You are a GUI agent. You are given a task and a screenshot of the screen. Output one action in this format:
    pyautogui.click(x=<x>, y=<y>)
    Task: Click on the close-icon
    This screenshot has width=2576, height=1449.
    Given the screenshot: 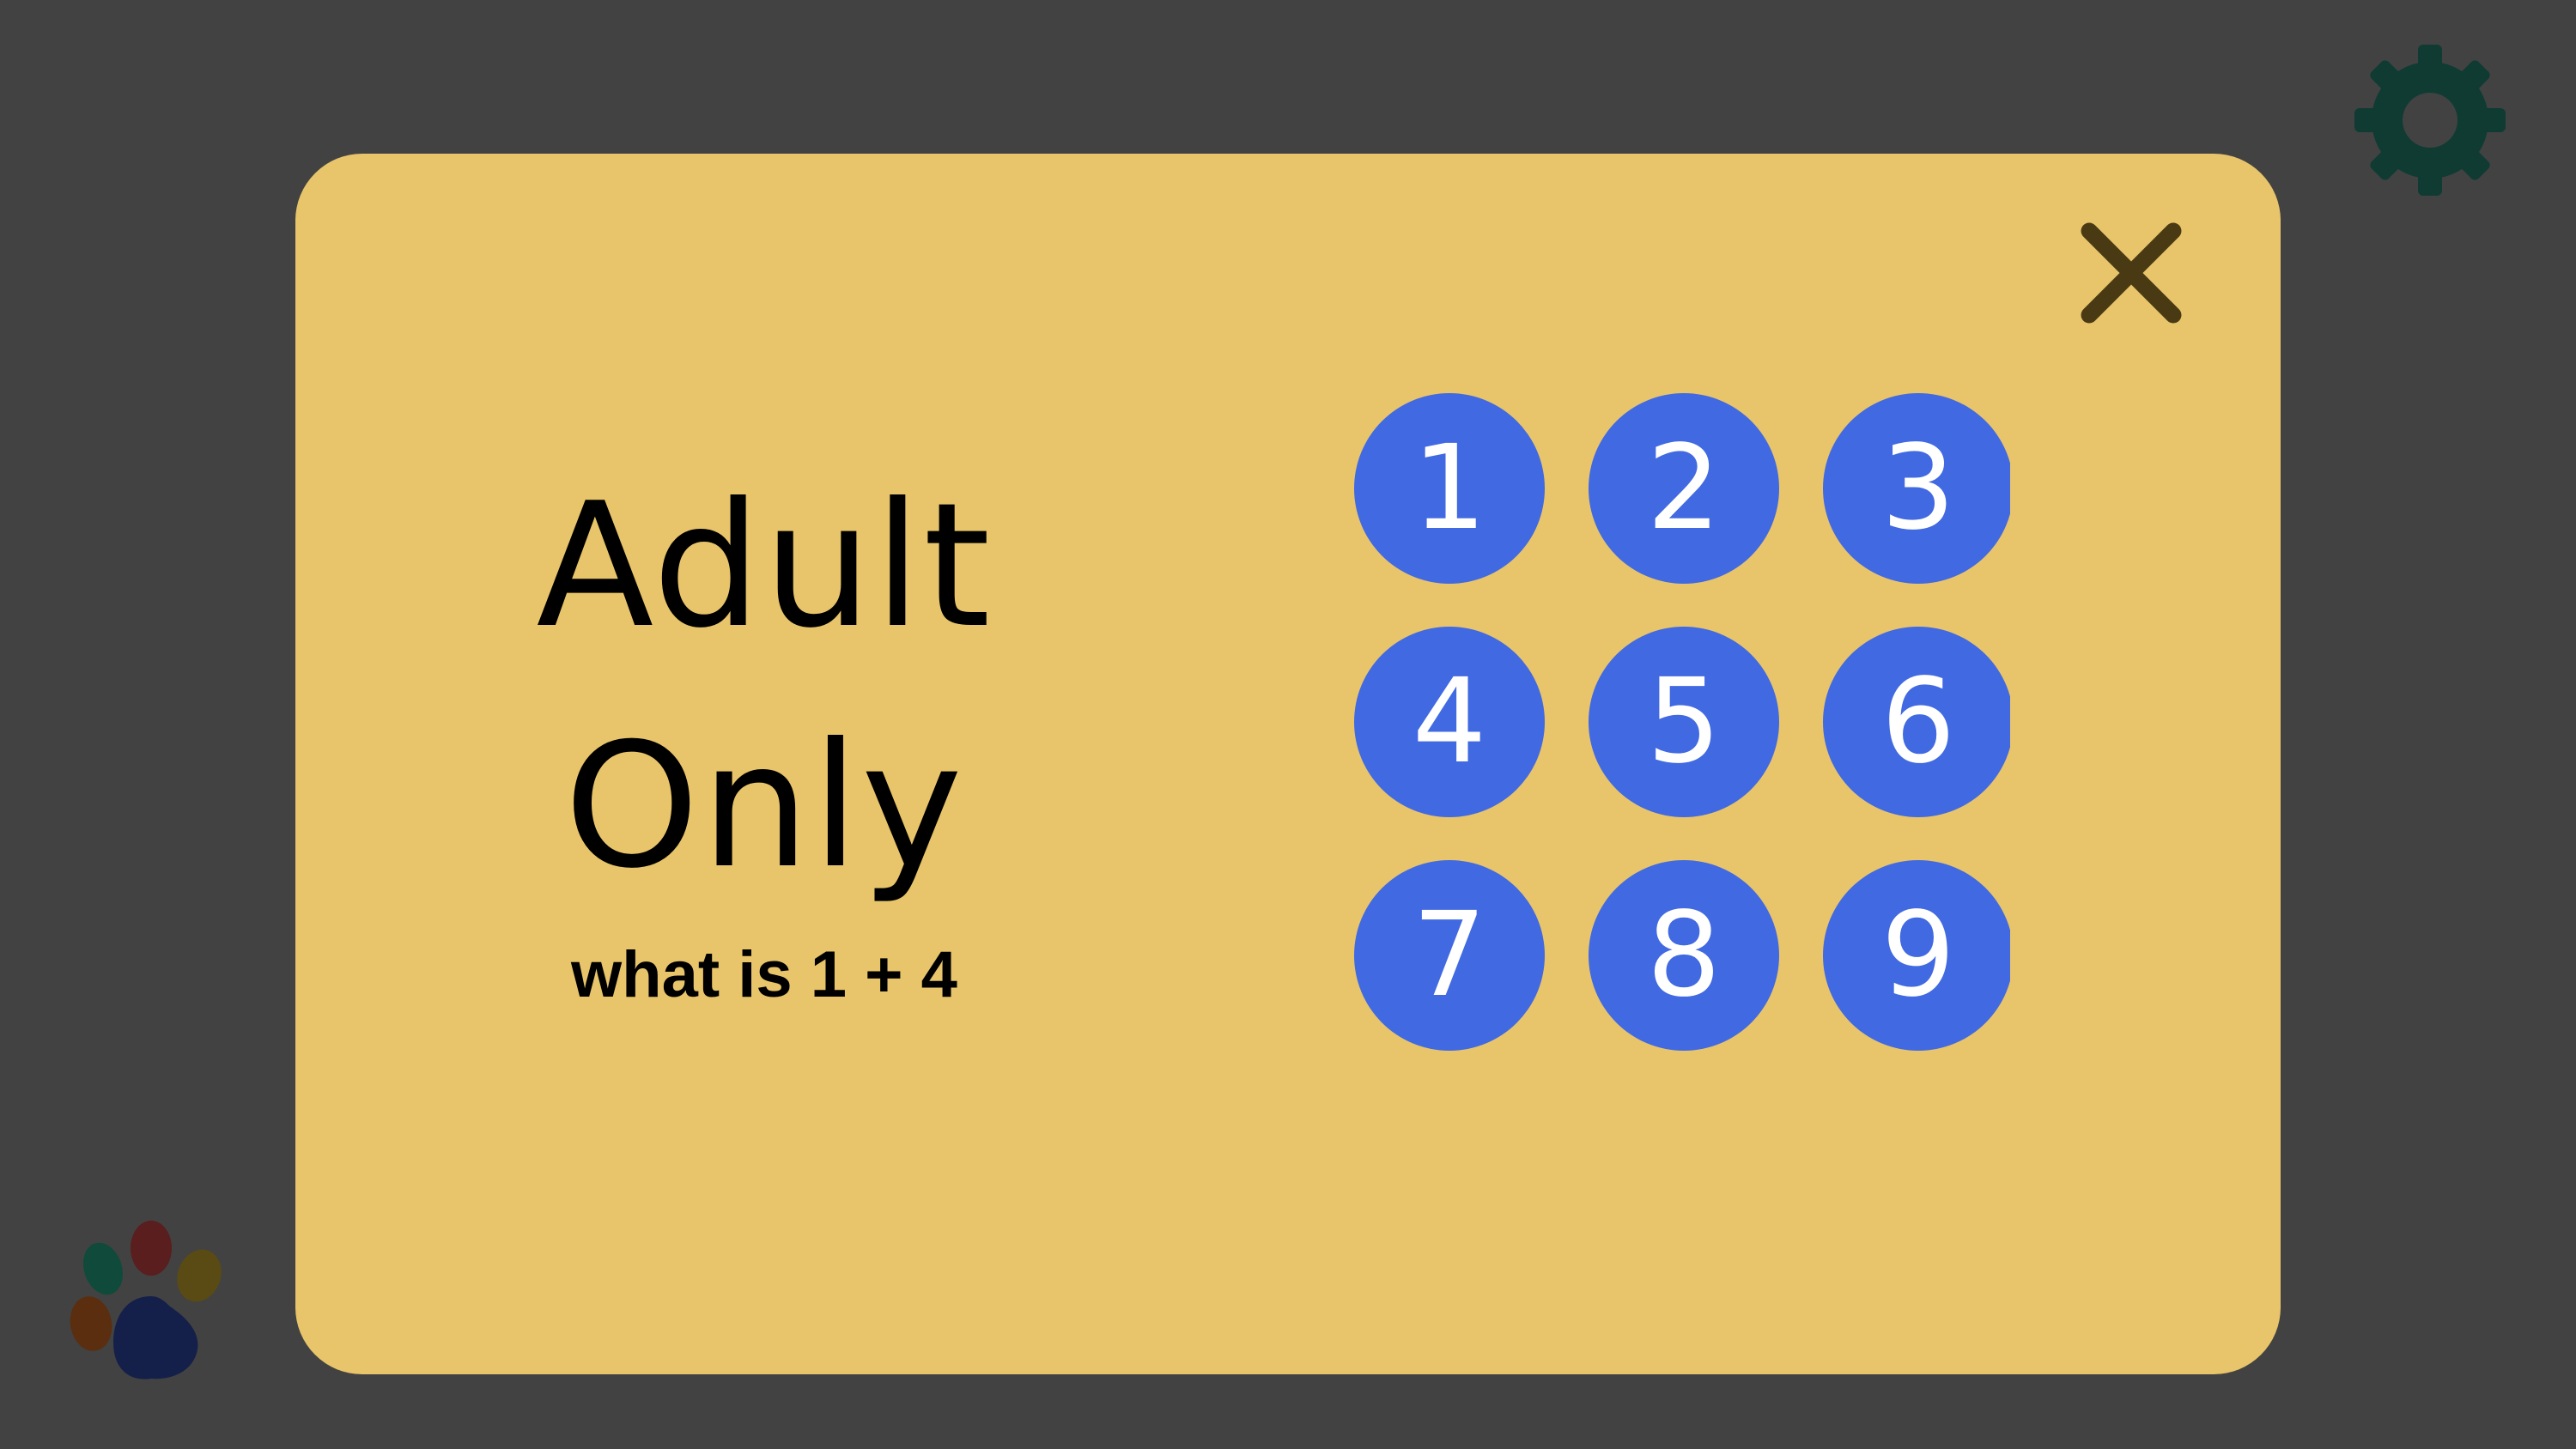 What is the action you would take?
    pyautogui.click(x=2131, y=273)
    